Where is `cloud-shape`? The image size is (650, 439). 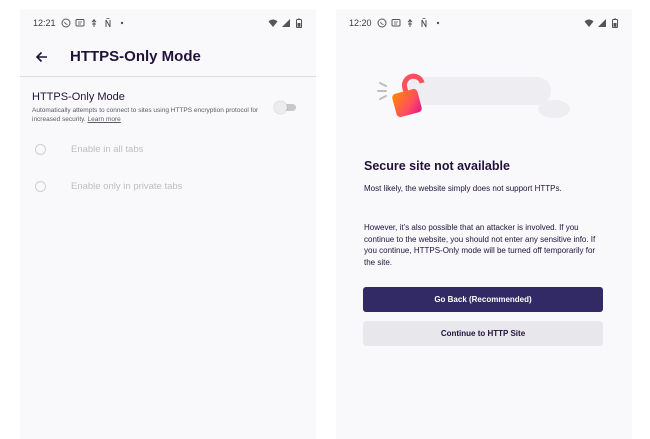
cloud-shape is located at coordinates (554, 109).